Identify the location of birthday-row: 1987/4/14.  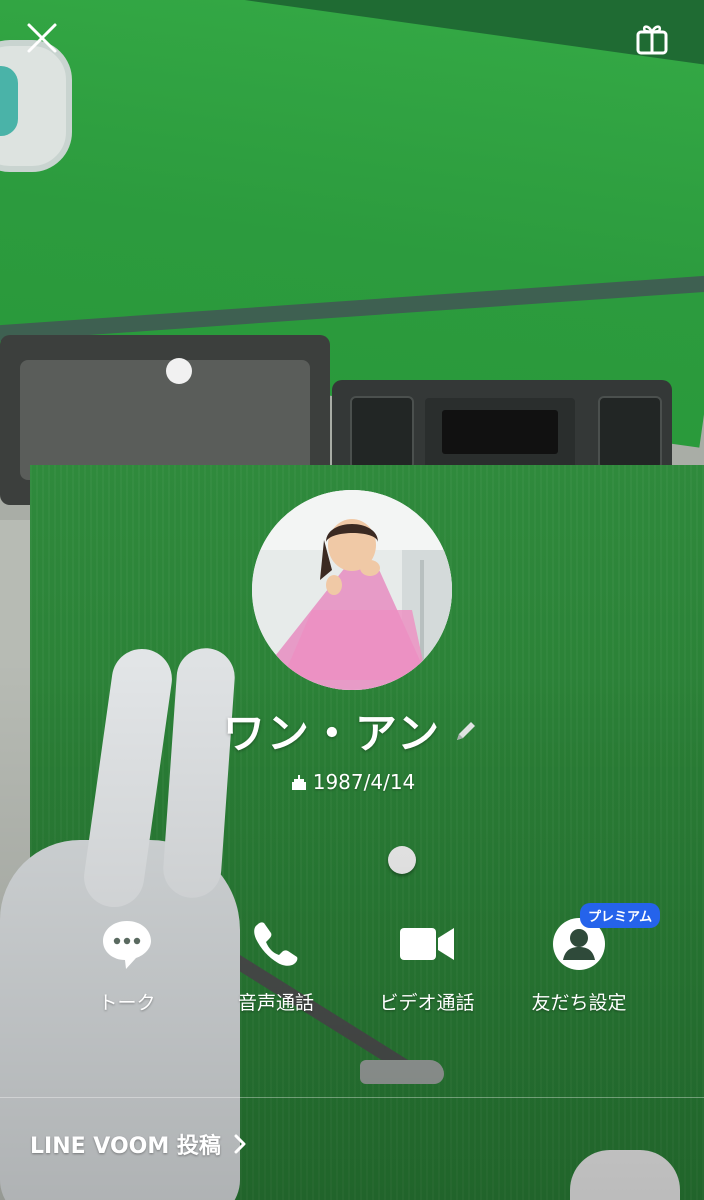
(352, 782).